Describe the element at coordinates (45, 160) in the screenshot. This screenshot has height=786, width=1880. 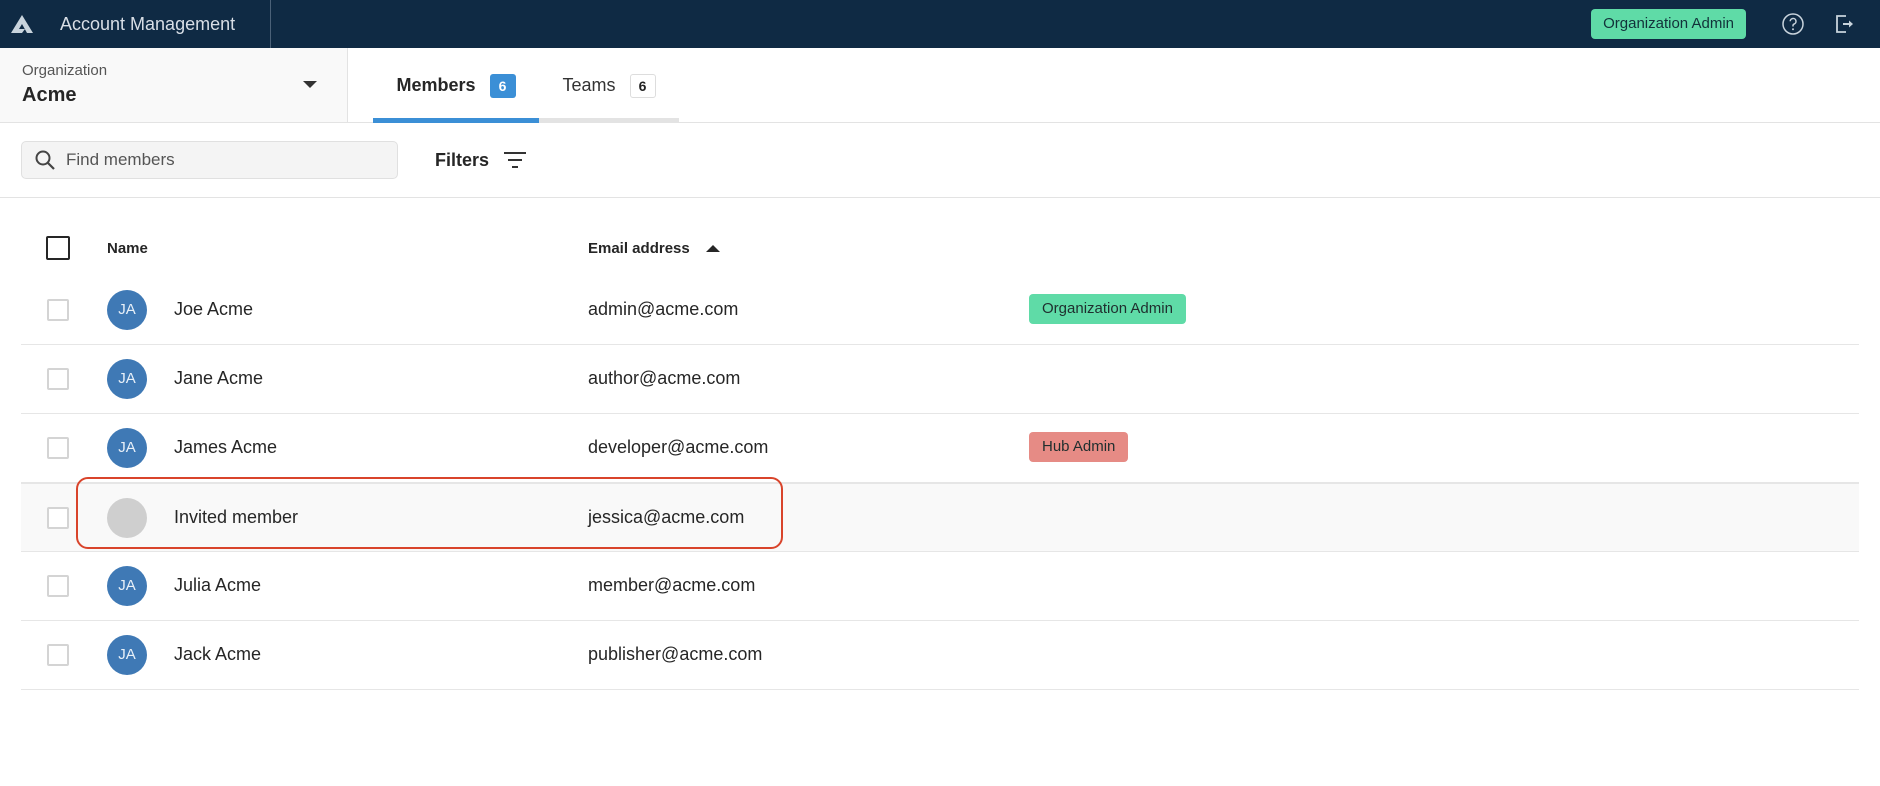
I see `search-icon` at that location.